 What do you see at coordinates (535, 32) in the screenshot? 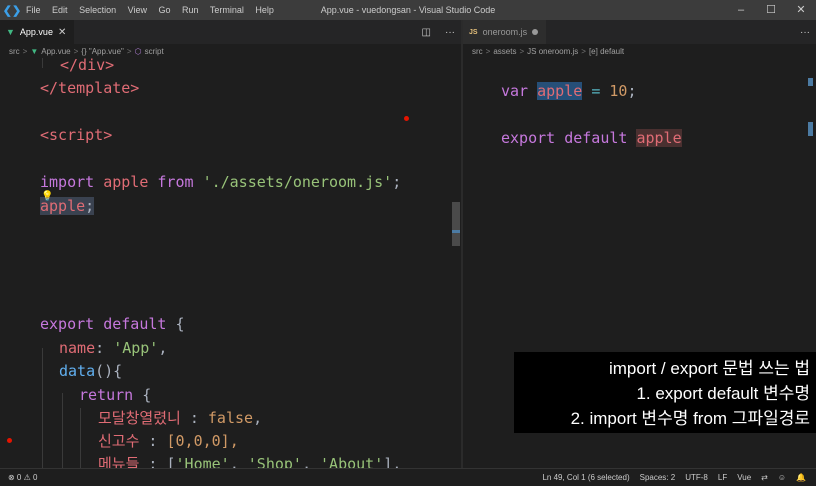
I see `unsaved-dot-icon` at bounding box center [535, 32].